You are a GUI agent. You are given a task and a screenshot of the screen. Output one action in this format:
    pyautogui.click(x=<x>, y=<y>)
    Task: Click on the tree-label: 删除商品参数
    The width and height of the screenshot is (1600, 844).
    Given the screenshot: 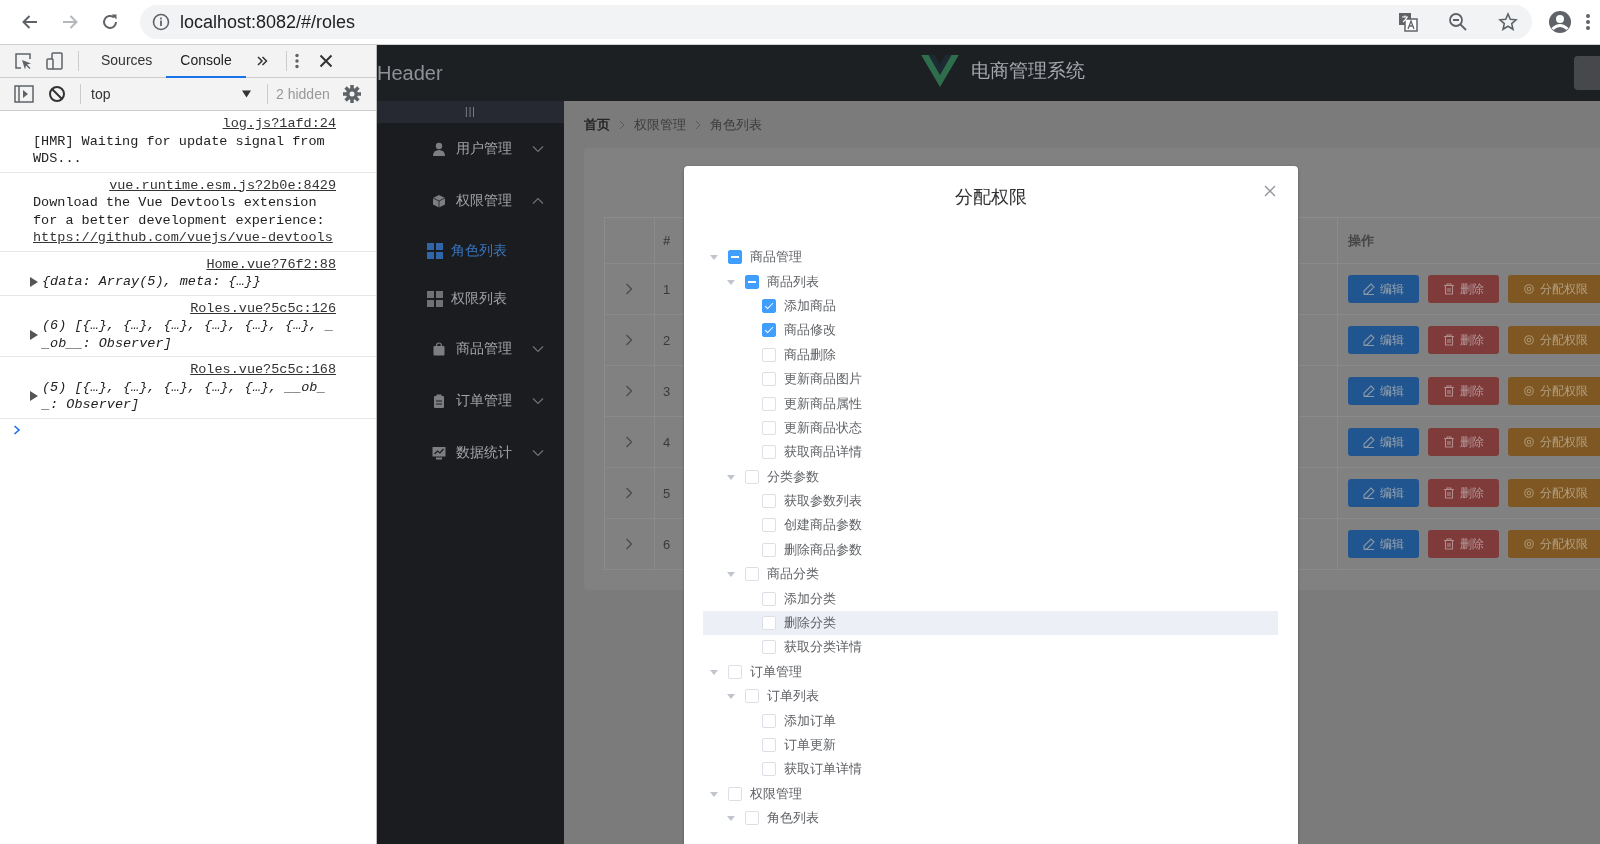 What is the action you would take?
    pyautogui.click(x=823, y=549)
    